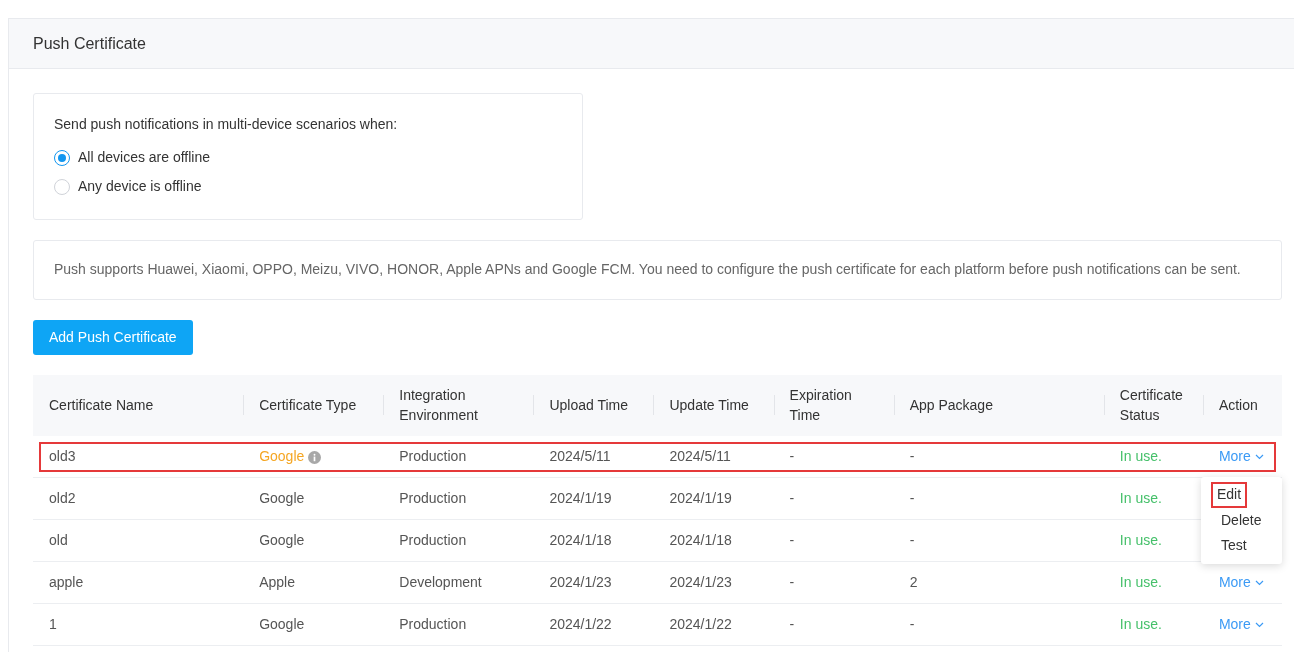 This screenshot has width=1294, height=652. What do you see at coordinates (62, 498) in the screenshot?
I see `table-cell: old2` at bounding box center [62, 498].